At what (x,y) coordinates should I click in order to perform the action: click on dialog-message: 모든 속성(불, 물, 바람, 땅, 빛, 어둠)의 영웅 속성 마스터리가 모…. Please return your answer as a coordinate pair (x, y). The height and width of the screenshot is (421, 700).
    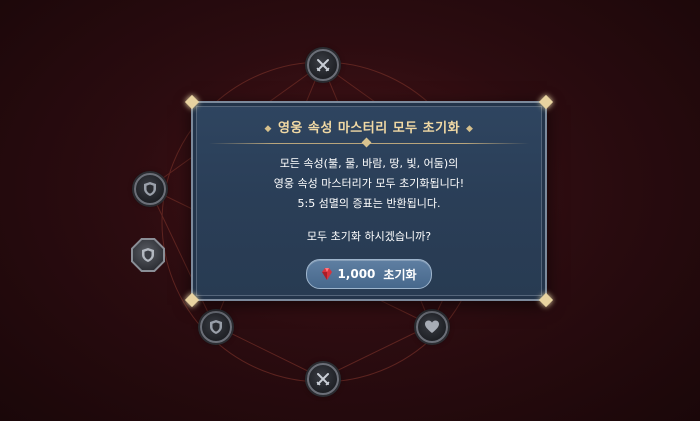
    Looking at the image, I should click on (369, 184).